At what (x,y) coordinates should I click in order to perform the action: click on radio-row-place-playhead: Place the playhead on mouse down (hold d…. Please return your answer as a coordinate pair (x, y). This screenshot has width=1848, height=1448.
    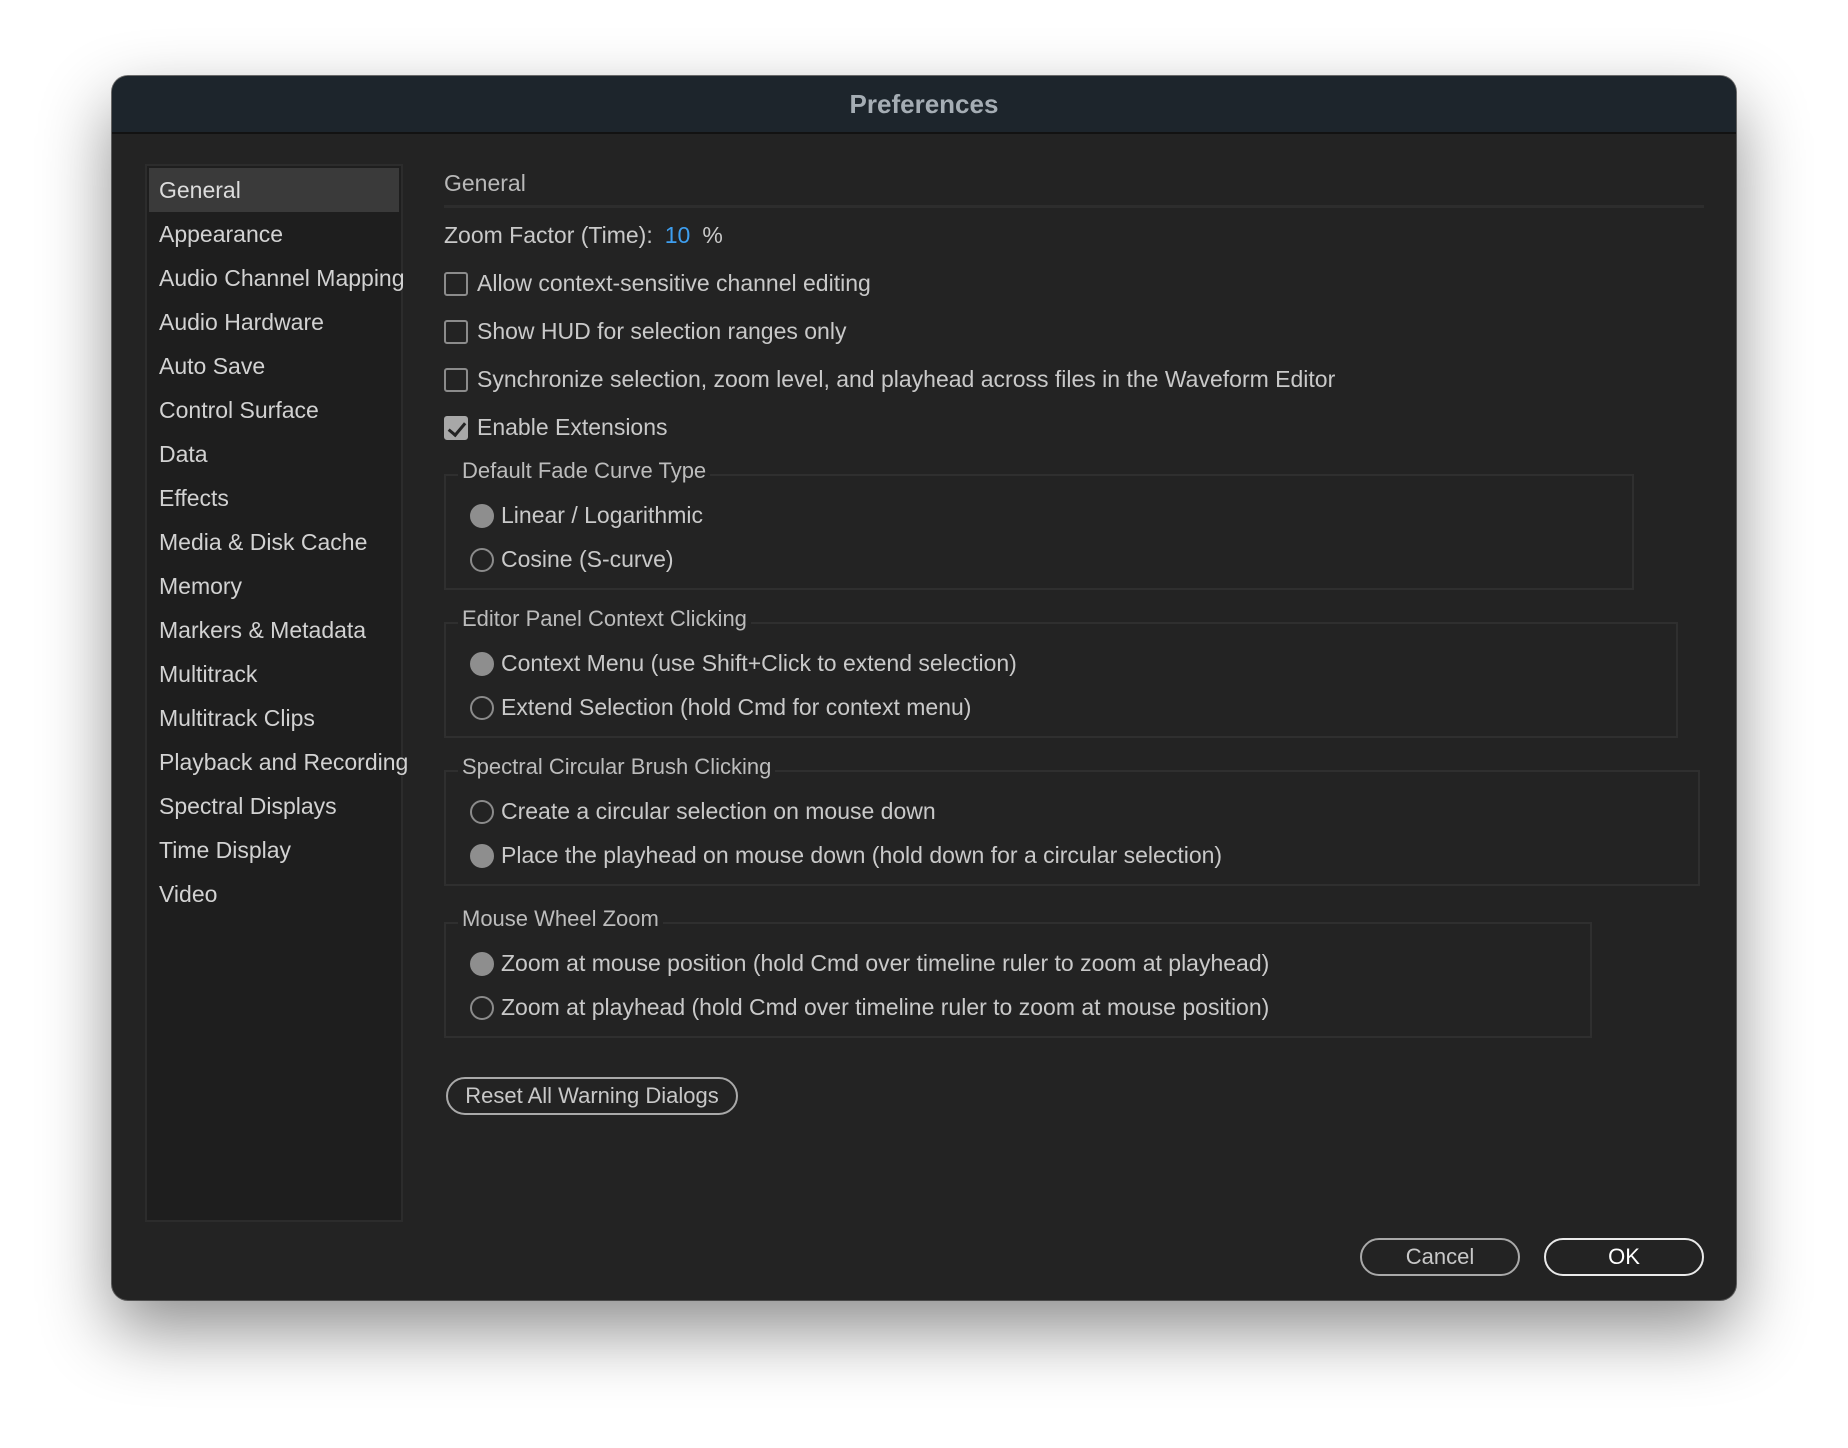
    Looking at the image, I should click on (846, 855).